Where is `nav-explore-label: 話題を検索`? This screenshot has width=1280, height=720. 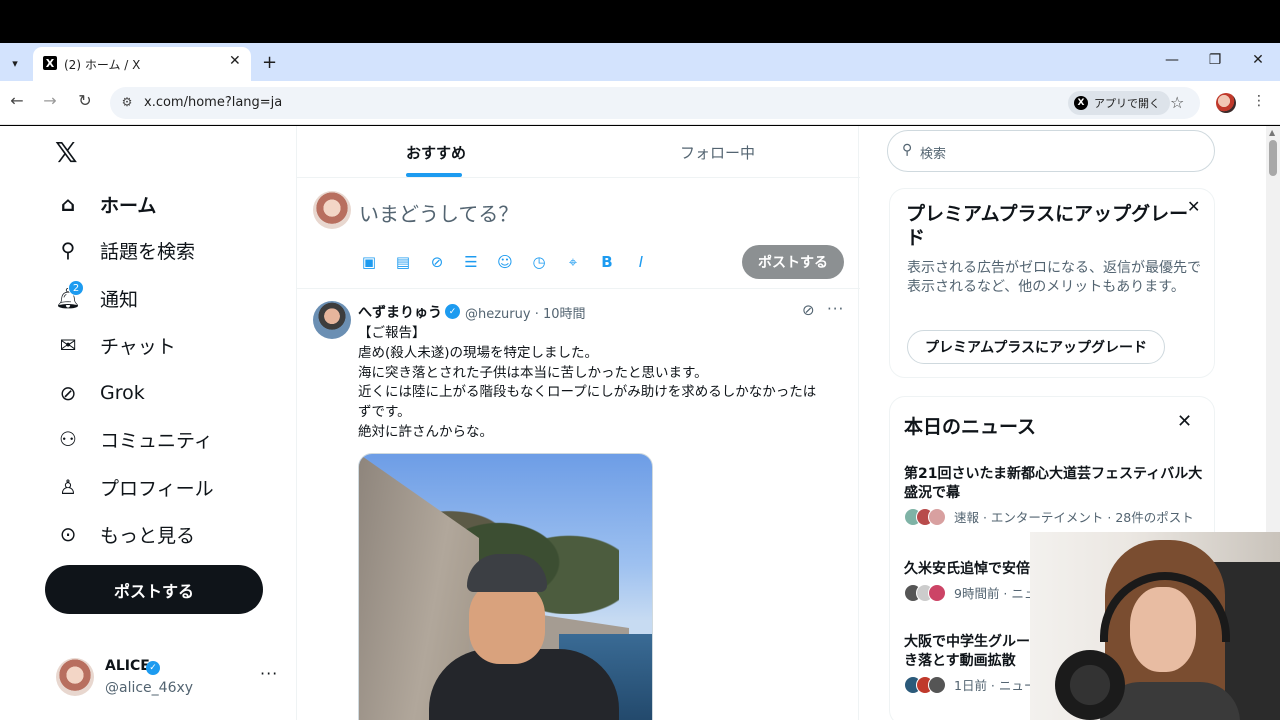
nav-explore-label: 話題を検索 is located at coordinates (148, 251).